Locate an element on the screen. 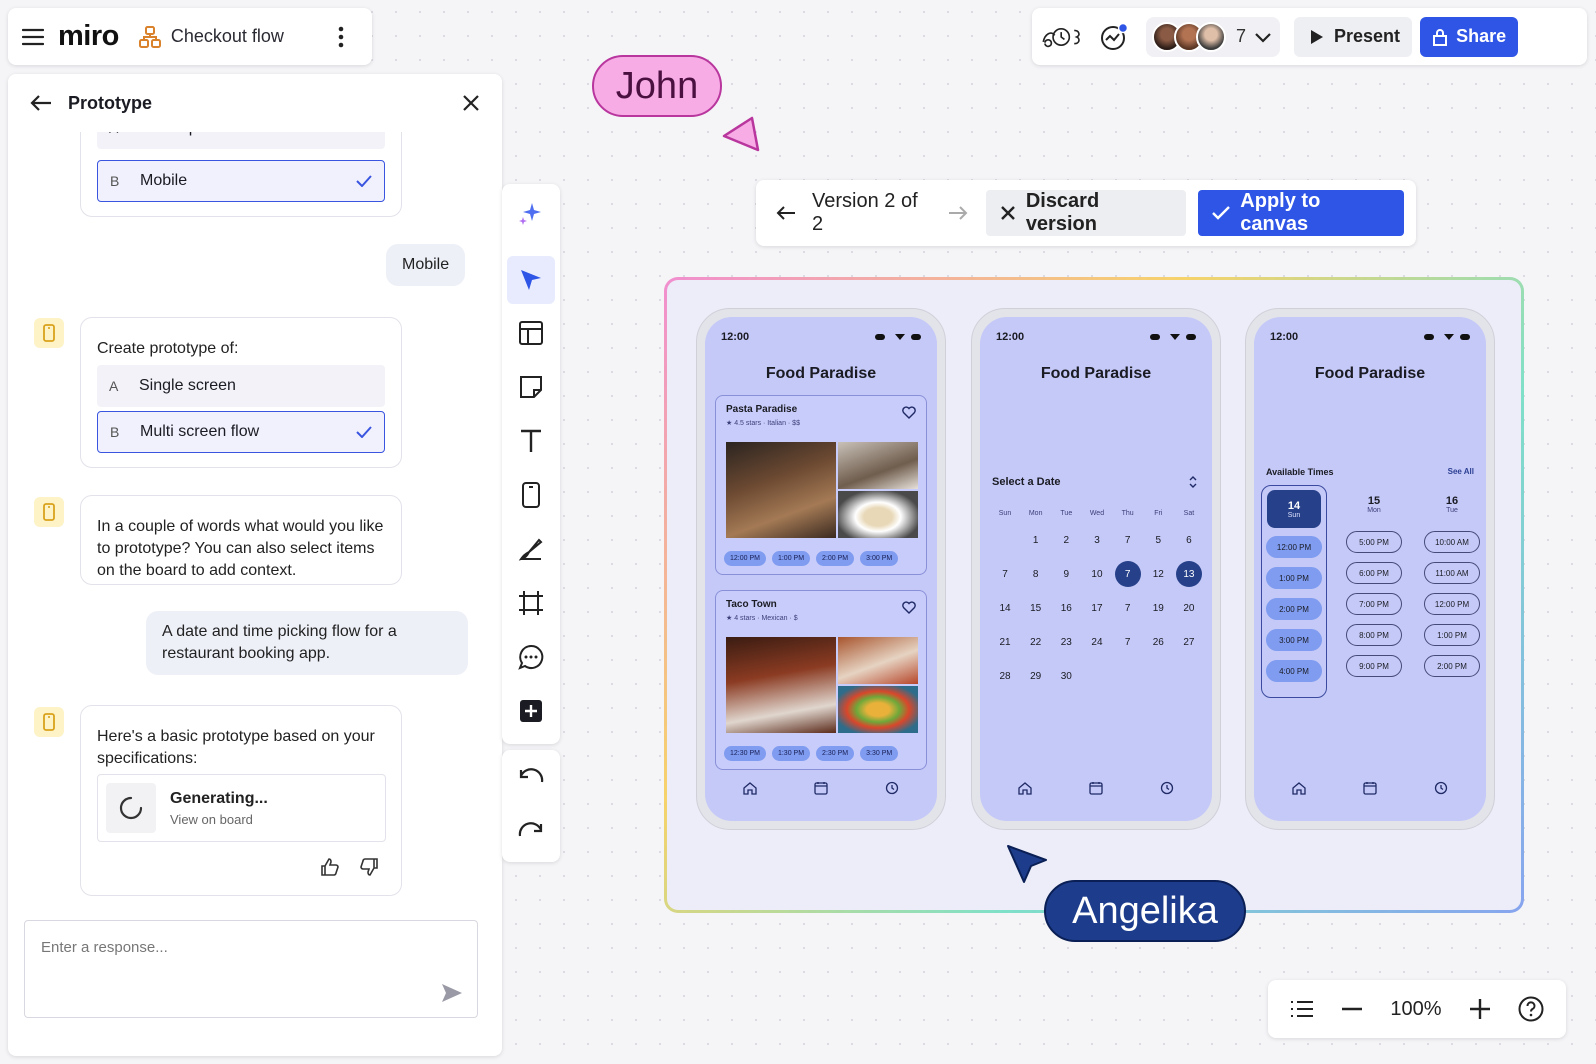  day-selector: 14 Sun is located at coordinates (1294, 509).